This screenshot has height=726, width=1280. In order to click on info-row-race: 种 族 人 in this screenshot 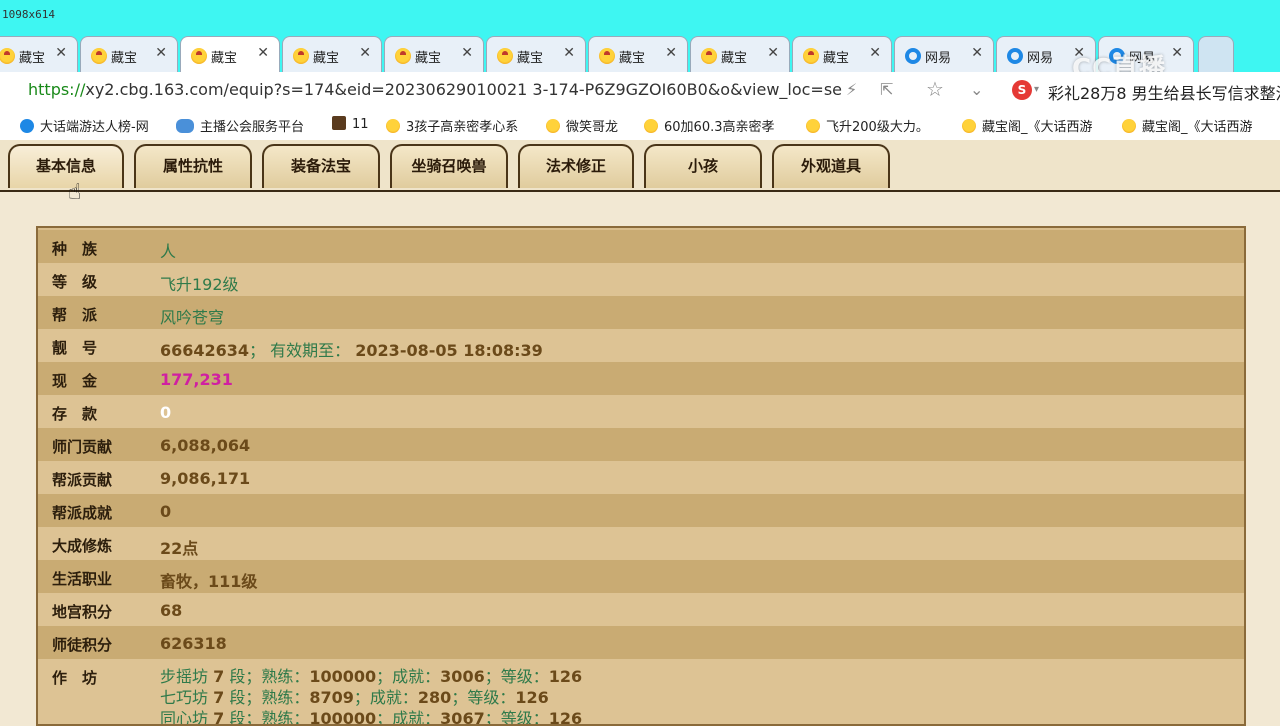, I will do `click(641, 246)`.